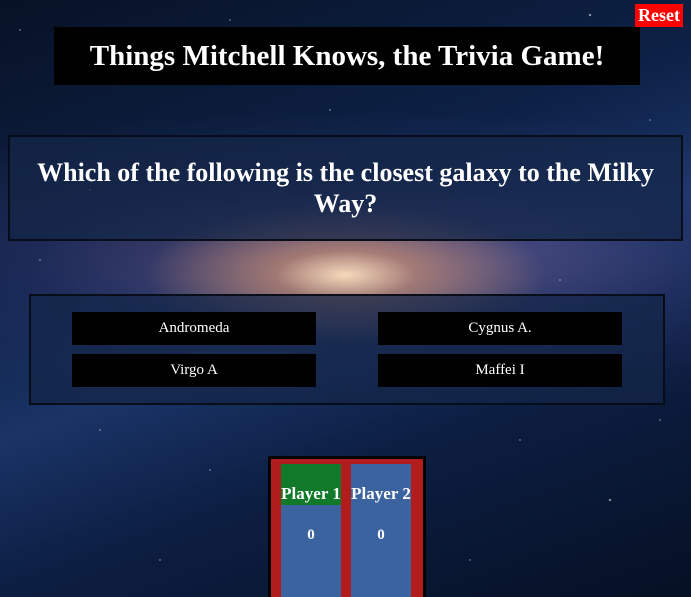 This screenshot has height=597, width=691. I want to click on reset-button: Reset, so click(659, 15).